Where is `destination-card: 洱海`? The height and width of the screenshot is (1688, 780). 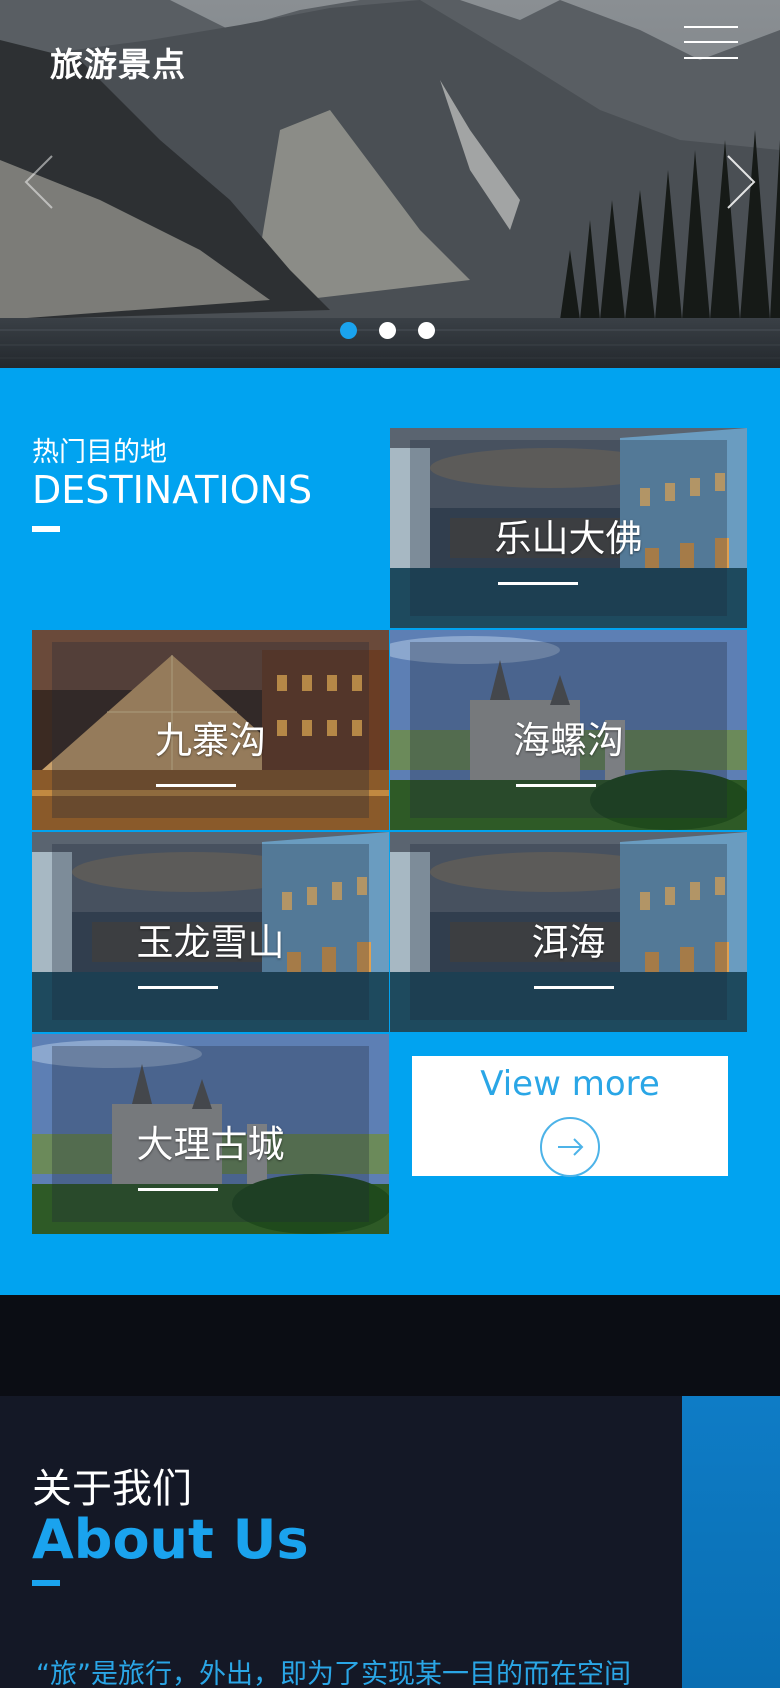 destination-card: 洱海 is located at coordinates (568, 932).